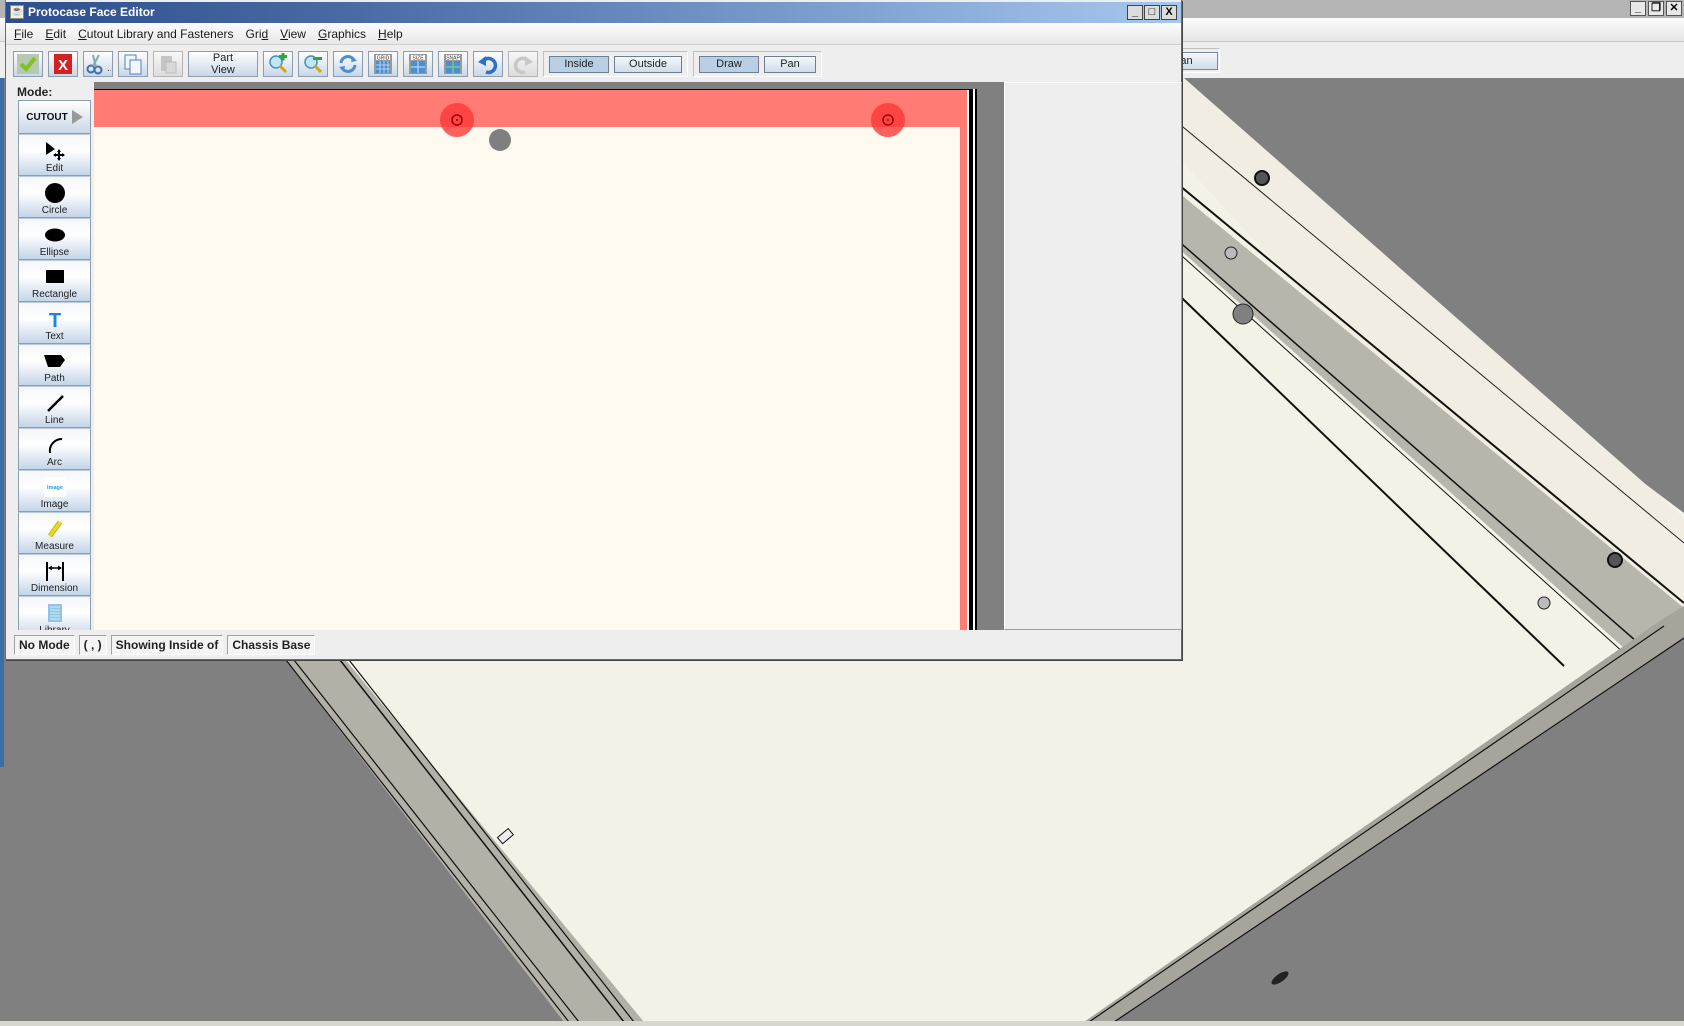  Describe the element at coordinates (55, 445) in the screenshot. I see `arc-icon` at that location.